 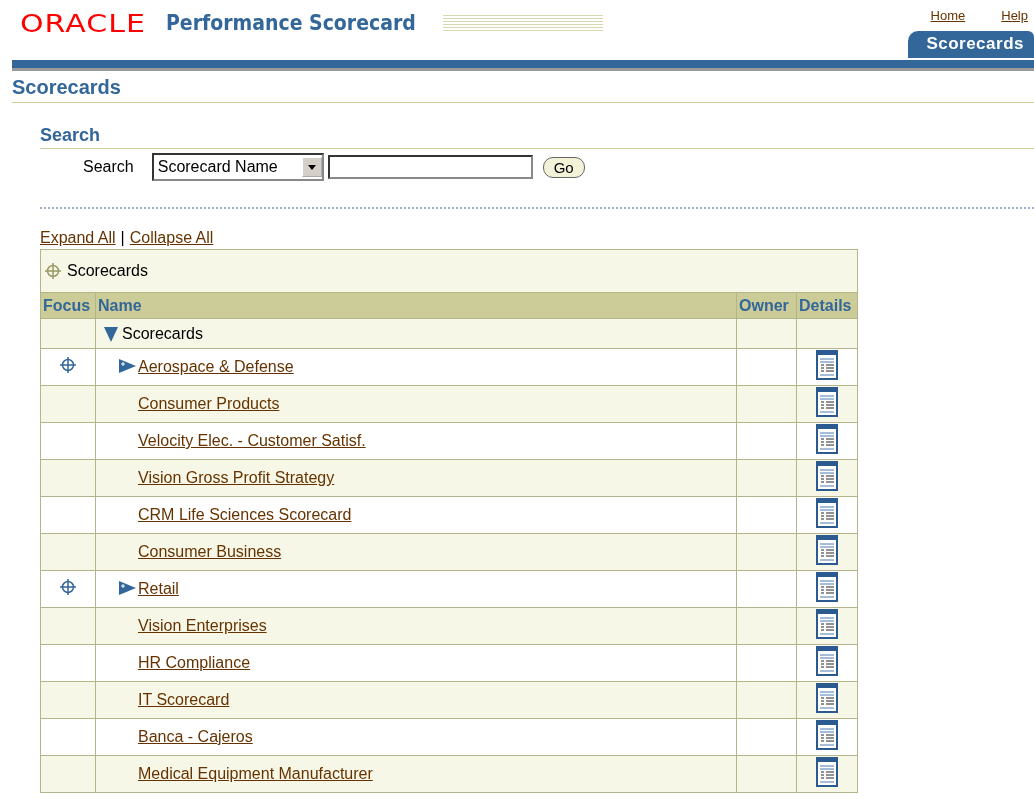 What do you see at coordinates (948, 15) in the screenshot?
I see `global-link: Home` at bounding box center [948, 15].